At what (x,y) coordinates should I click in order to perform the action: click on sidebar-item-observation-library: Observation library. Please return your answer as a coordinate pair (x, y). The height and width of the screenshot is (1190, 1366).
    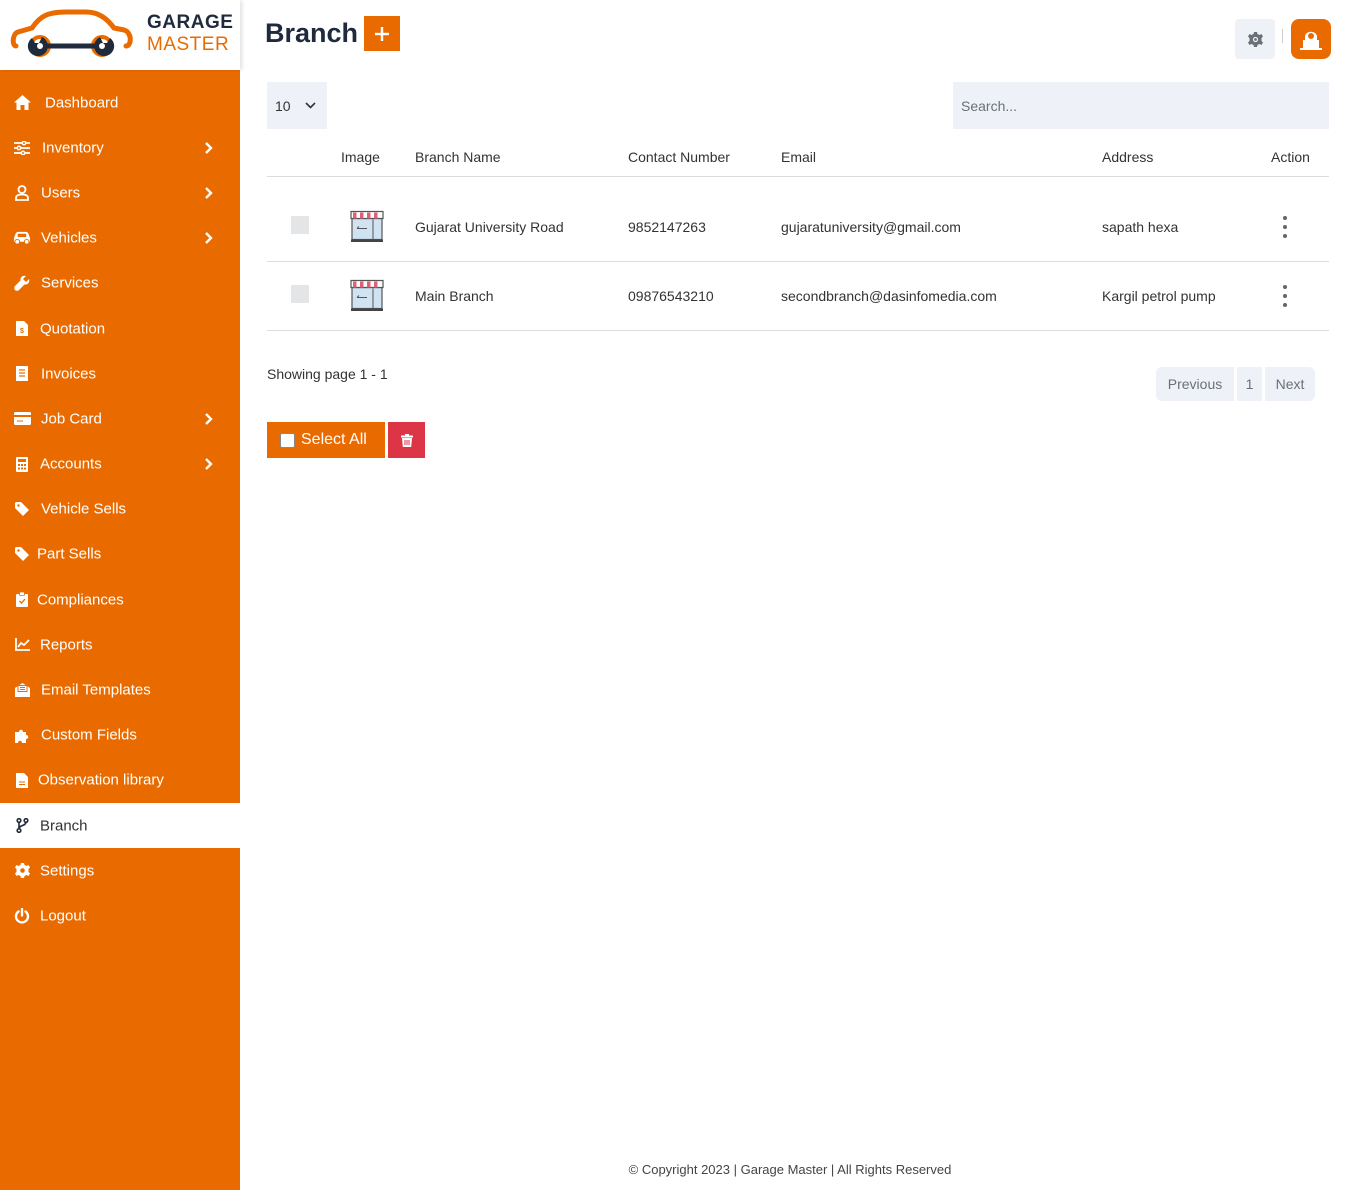
    Looking at the image, I should click on (120, 780).